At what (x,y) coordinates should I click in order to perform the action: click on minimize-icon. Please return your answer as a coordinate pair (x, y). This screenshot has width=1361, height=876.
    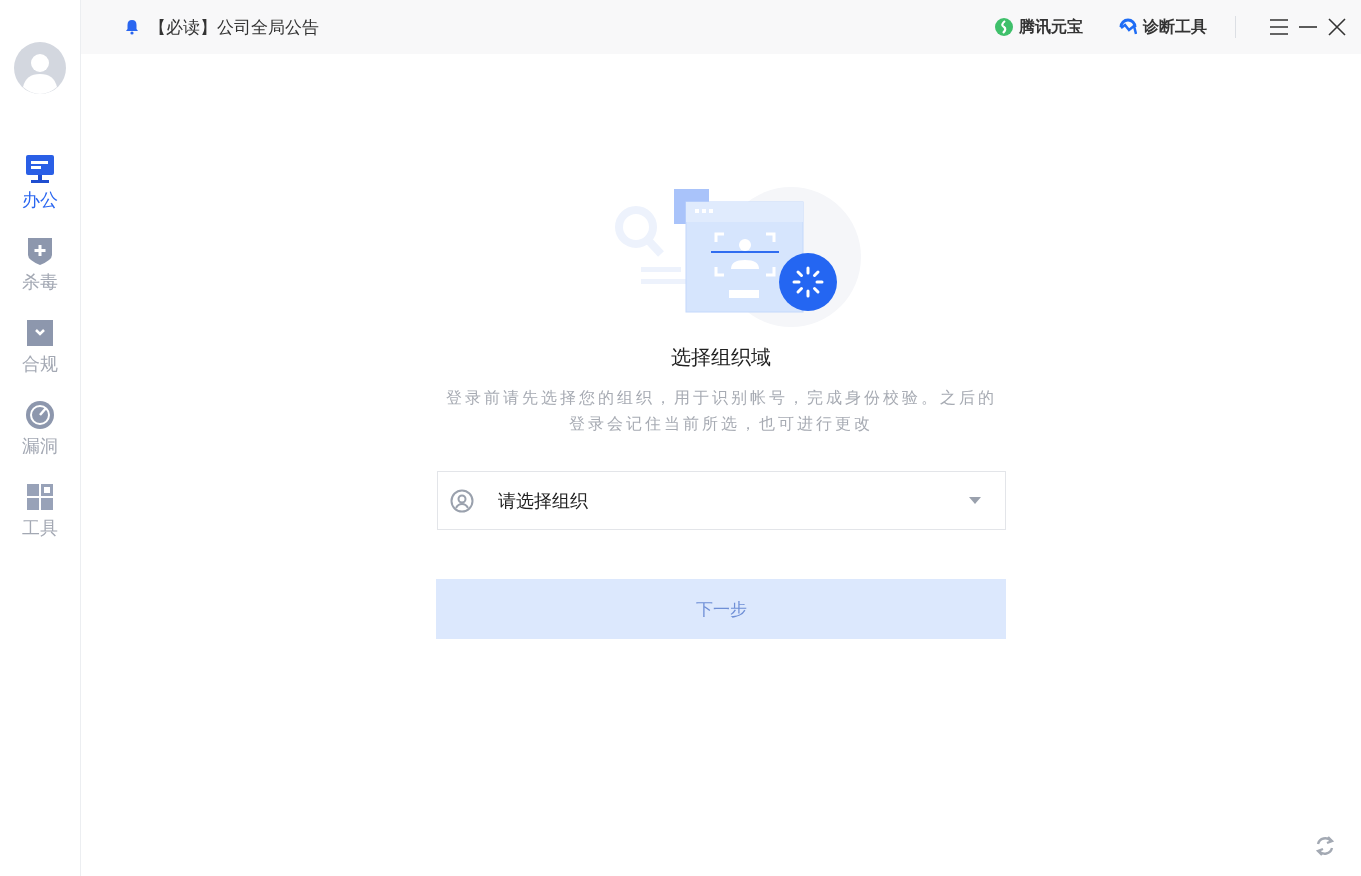
    Looking at the image, I should click on (1308, 27).